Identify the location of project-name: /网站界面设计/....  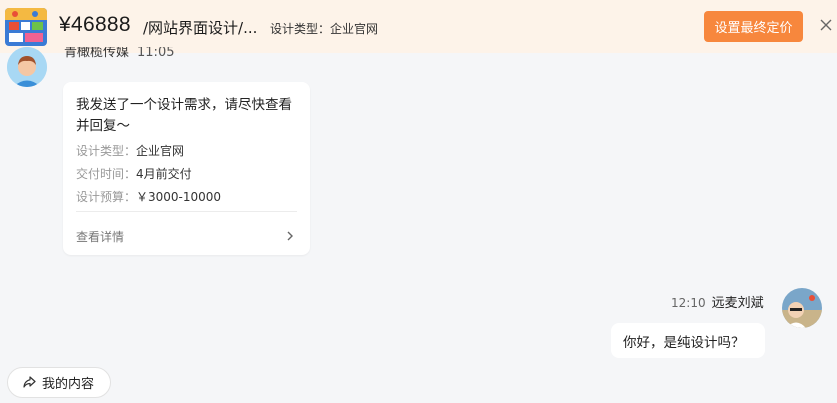
(200, 28).